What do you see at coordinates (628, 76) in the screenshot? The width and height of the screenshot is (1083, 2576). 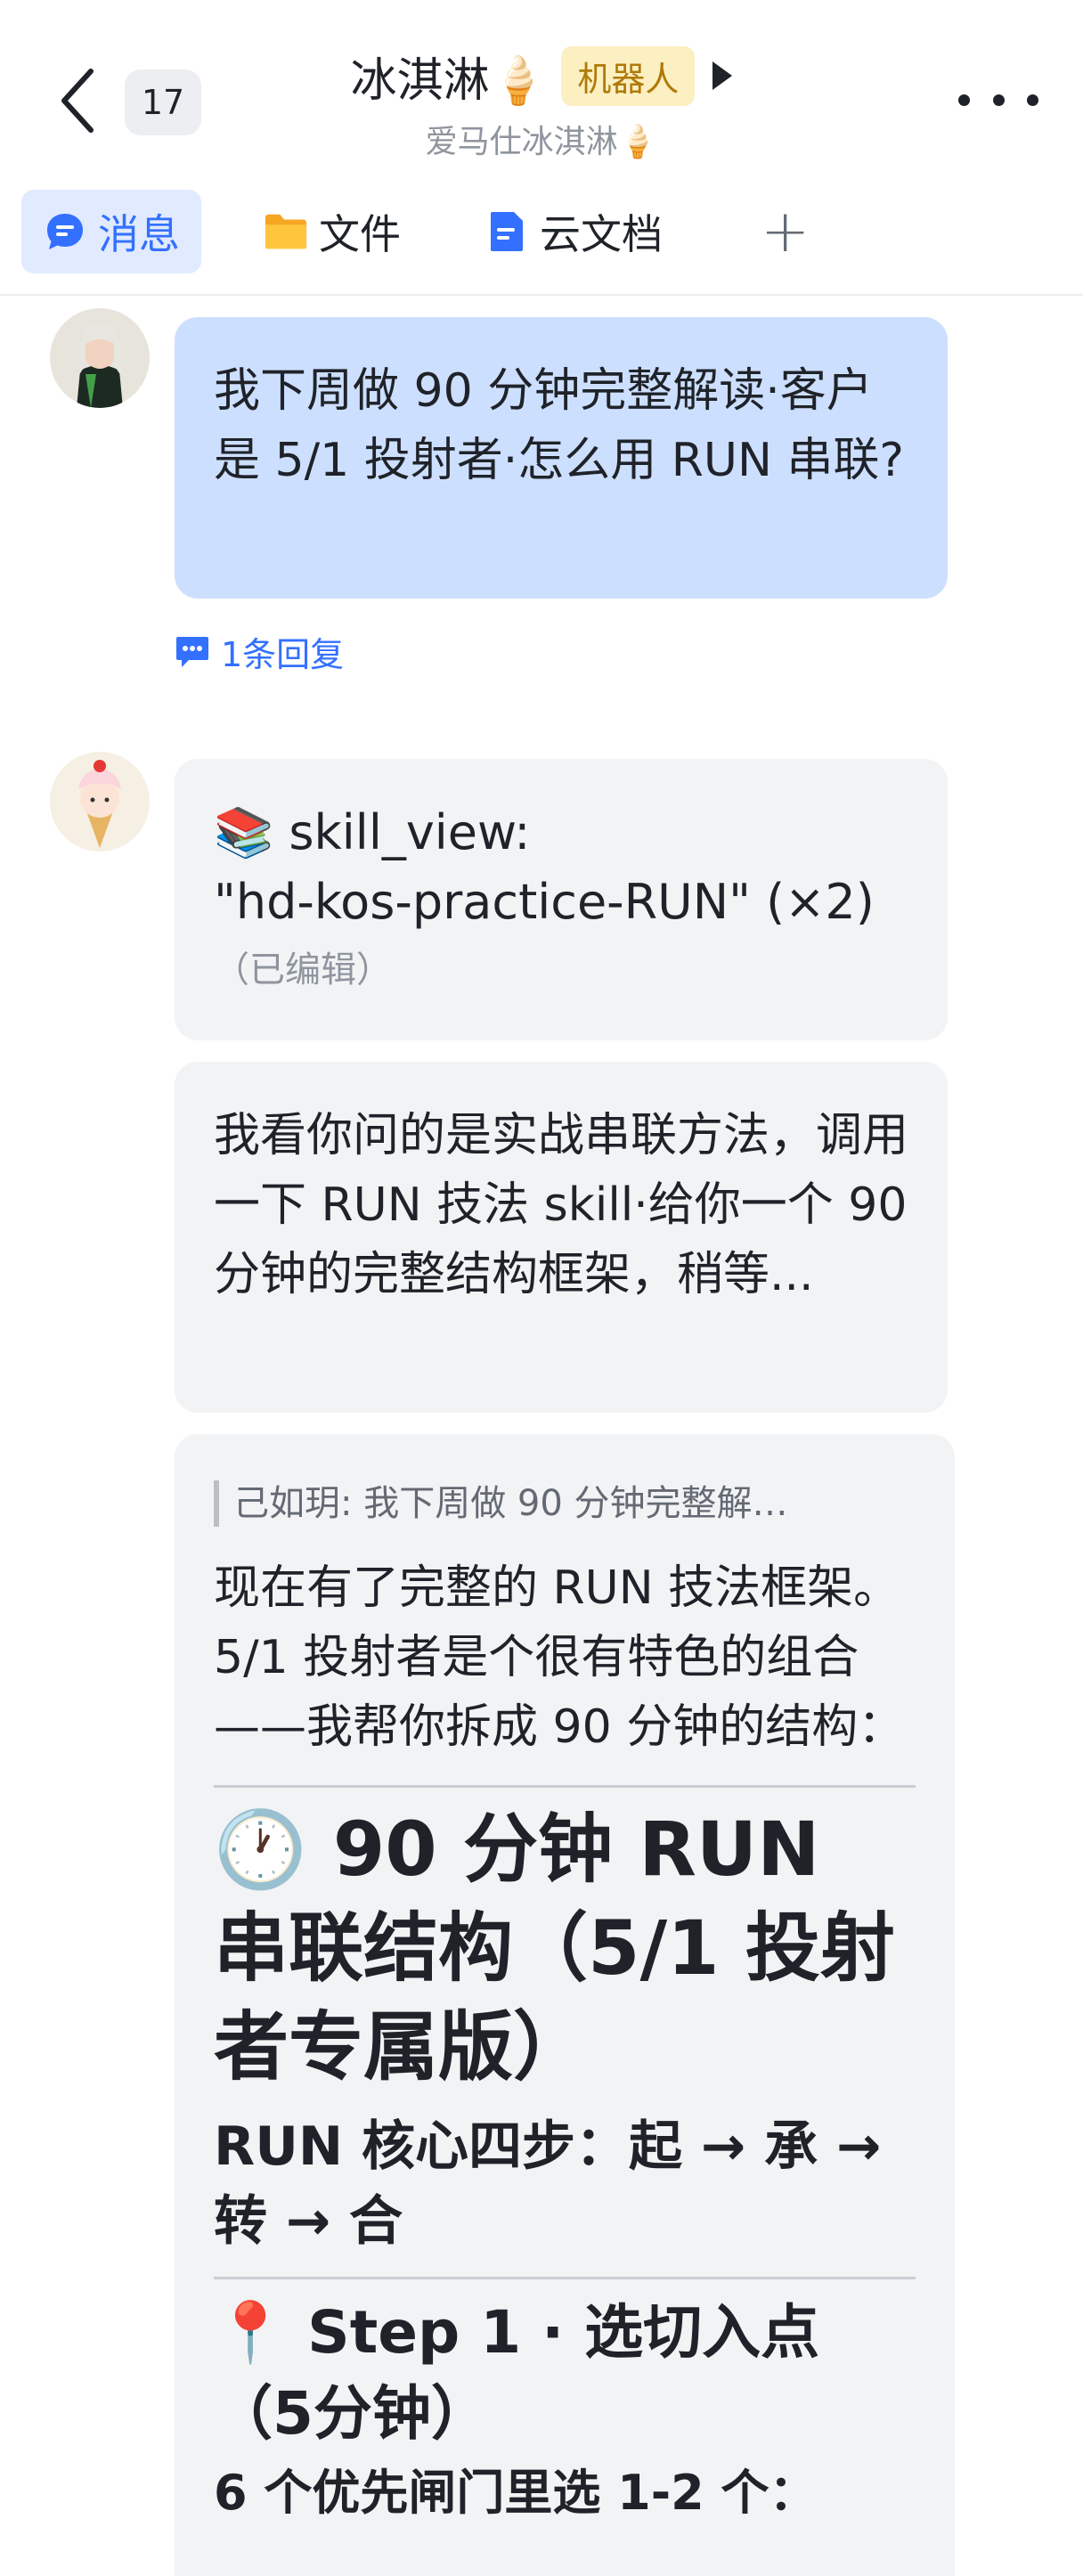 I see `bot-tag: 机器人` at bounding box center [628, 76].